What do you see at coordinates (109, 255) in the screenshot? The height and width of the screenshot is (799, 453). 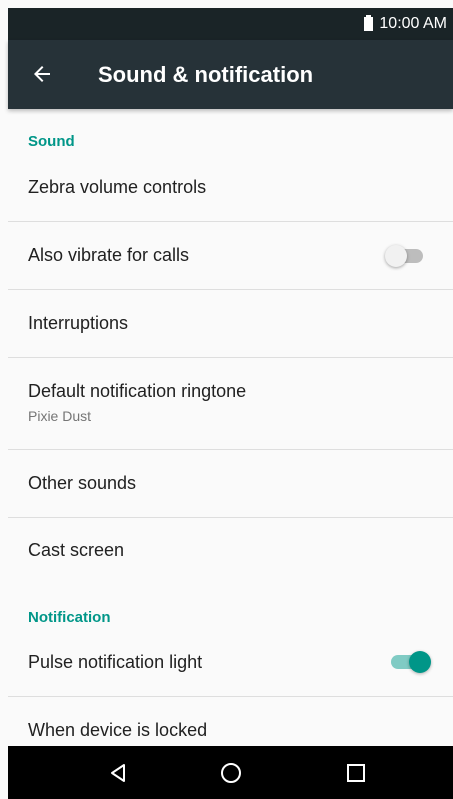 I see `item-title: Also vibrate for calls` at bounding box center [109, 255].